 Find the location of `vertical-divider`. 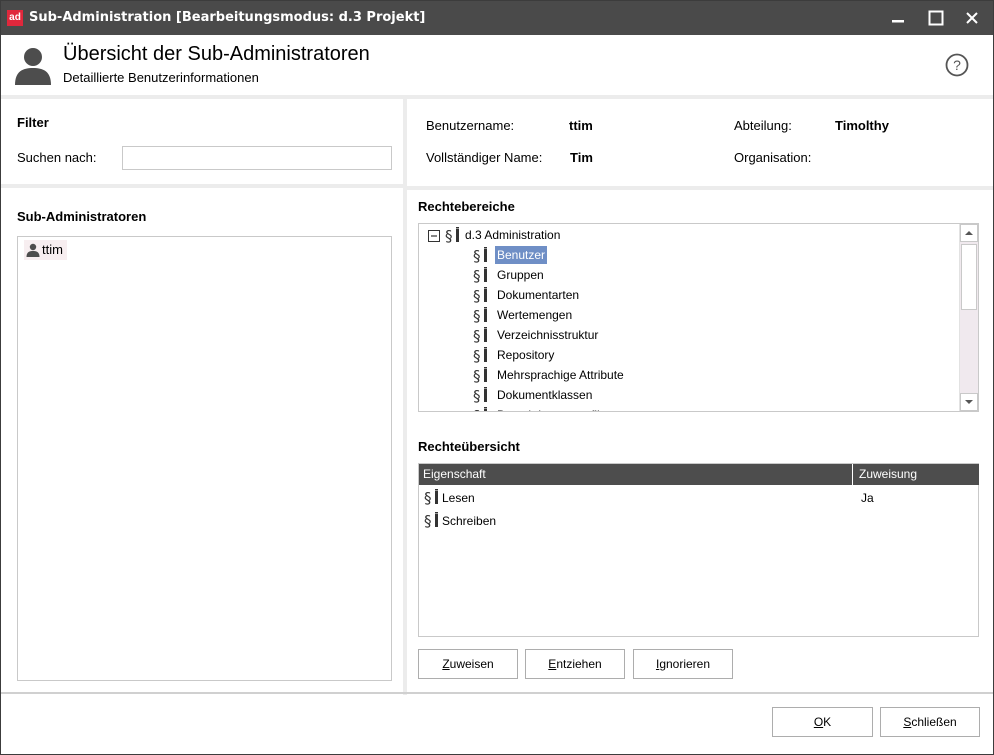

vertical-divider is located at coordinates (405, 395).